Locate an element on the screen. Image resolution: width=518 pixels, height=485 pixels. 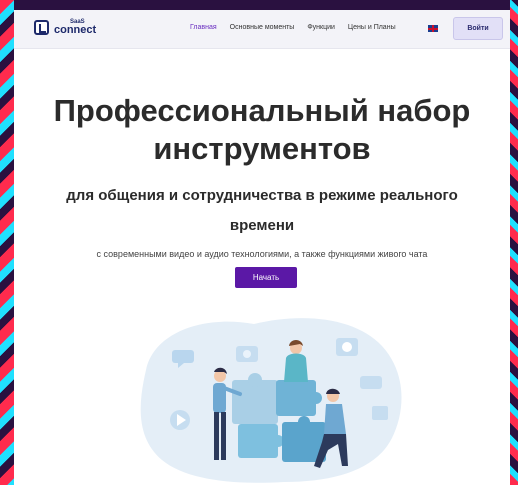
logo-icon is located at coordinates (41, 27).